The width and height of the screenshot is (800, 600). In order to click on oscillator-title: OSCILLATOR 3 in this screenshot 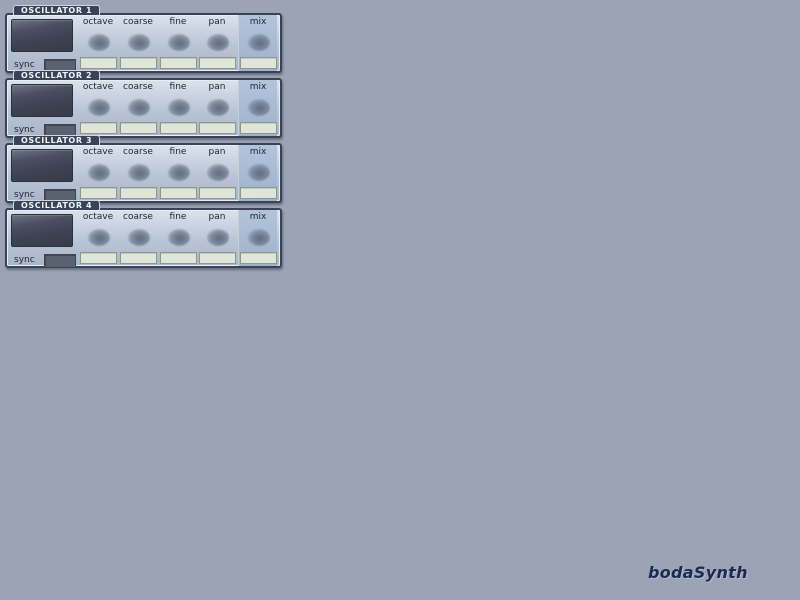, I will do `click(57, 140)`.